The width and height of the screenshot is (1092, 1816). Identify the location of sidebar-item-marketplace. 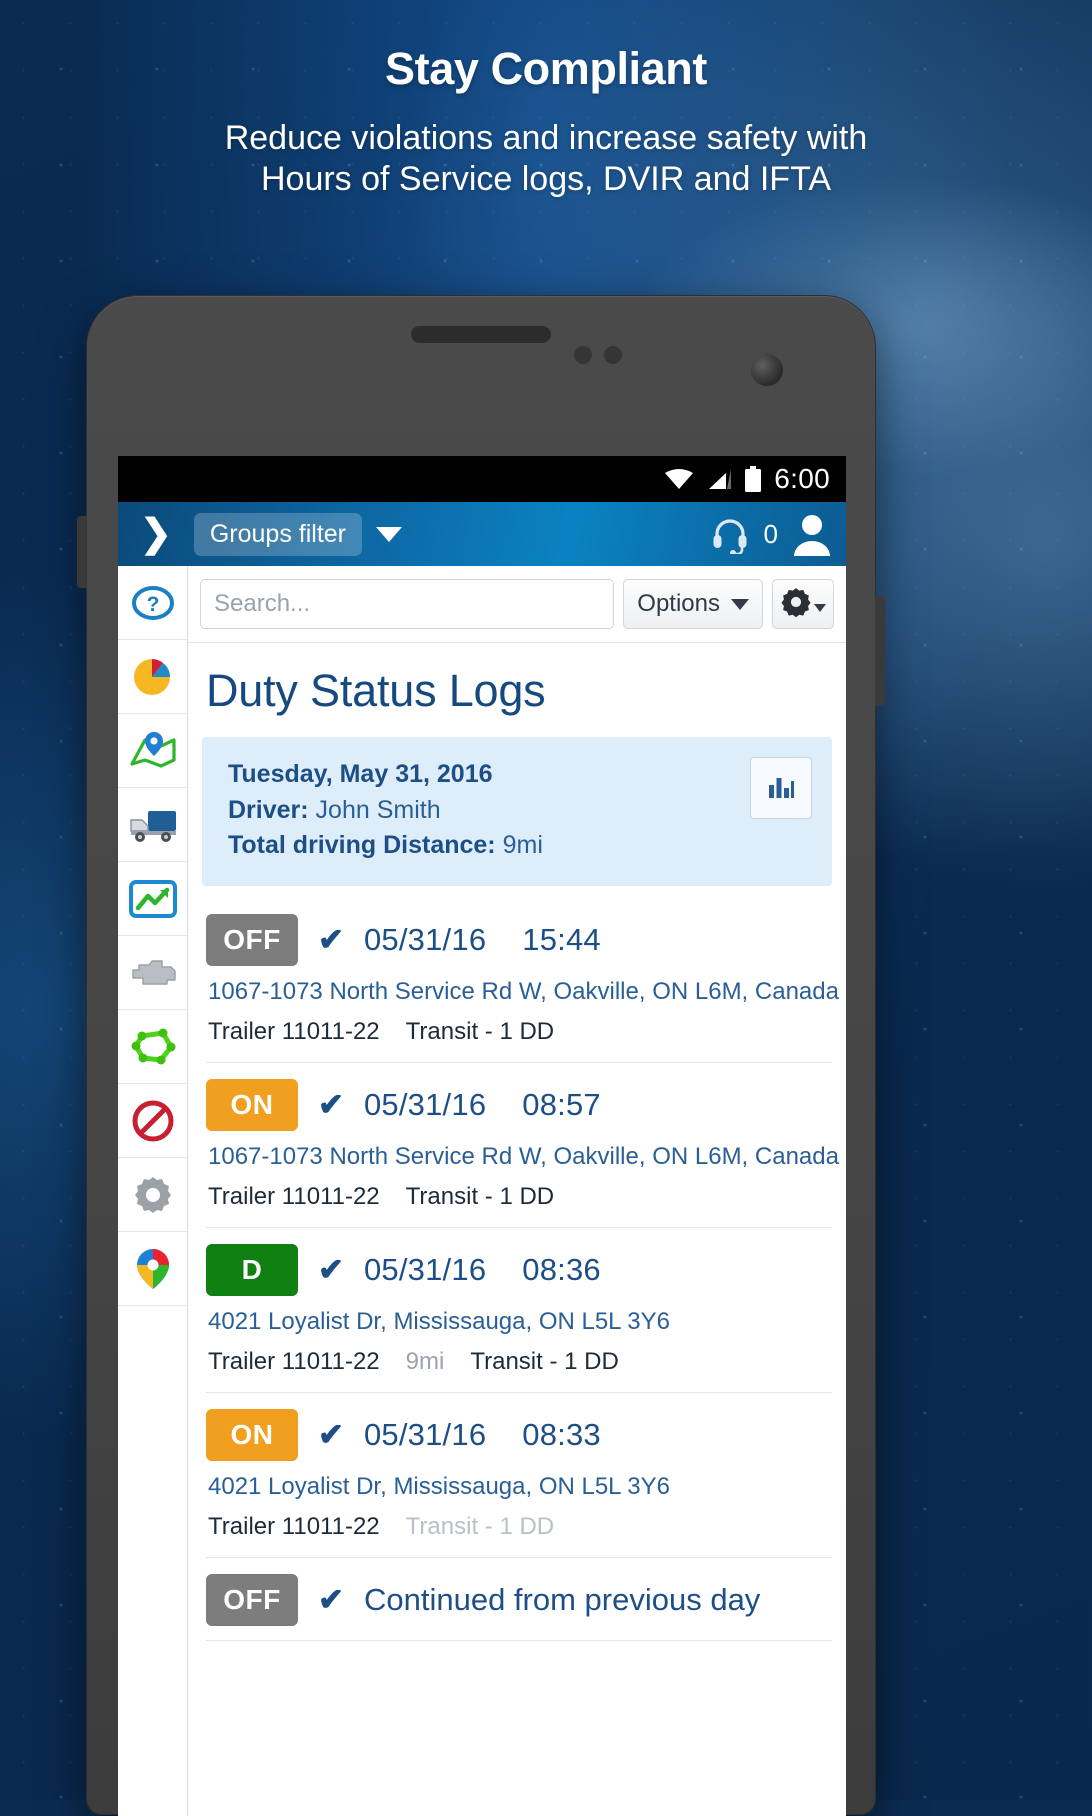
(152, 1269).